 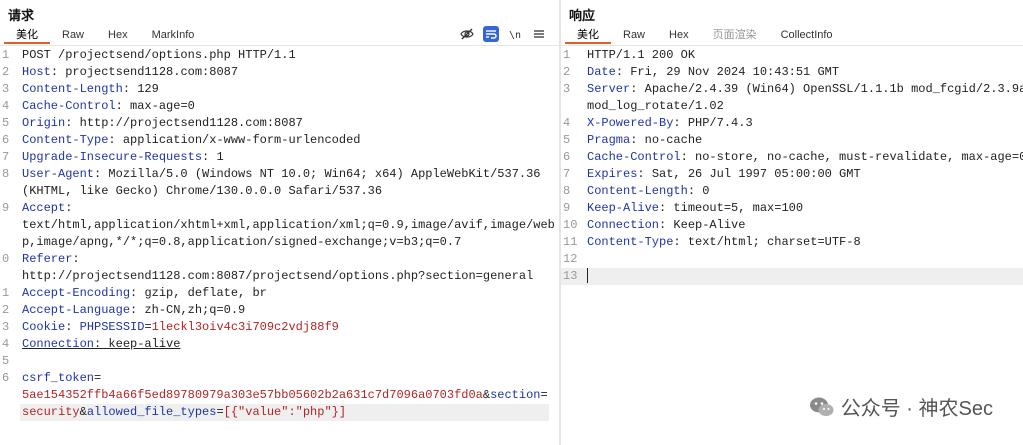 What do you see at coordinates (162, 123) in the screenshot?
I see `request-header: Origin: http://projectsend1128.com:8087` at bounding box center [162, 123].